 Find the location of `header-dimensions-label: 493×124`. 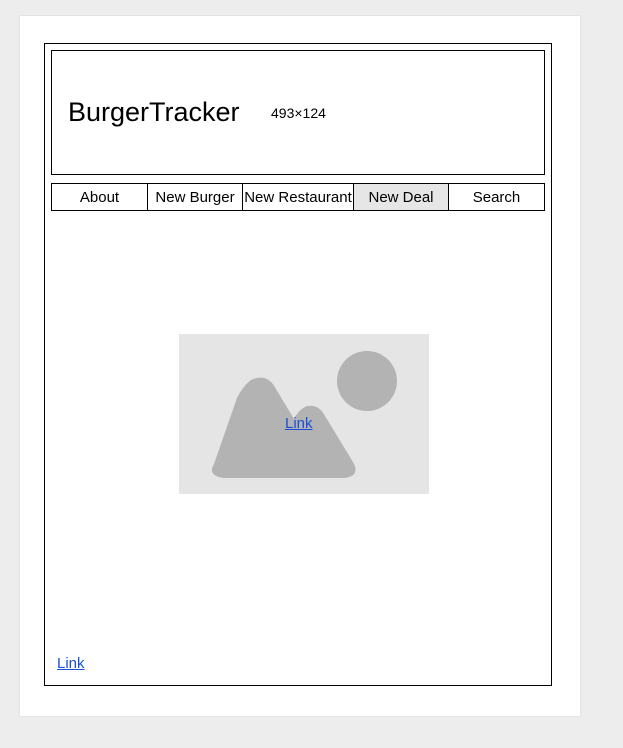

header-dimensions-label: 493×124 is located at coordinates (298, 113).